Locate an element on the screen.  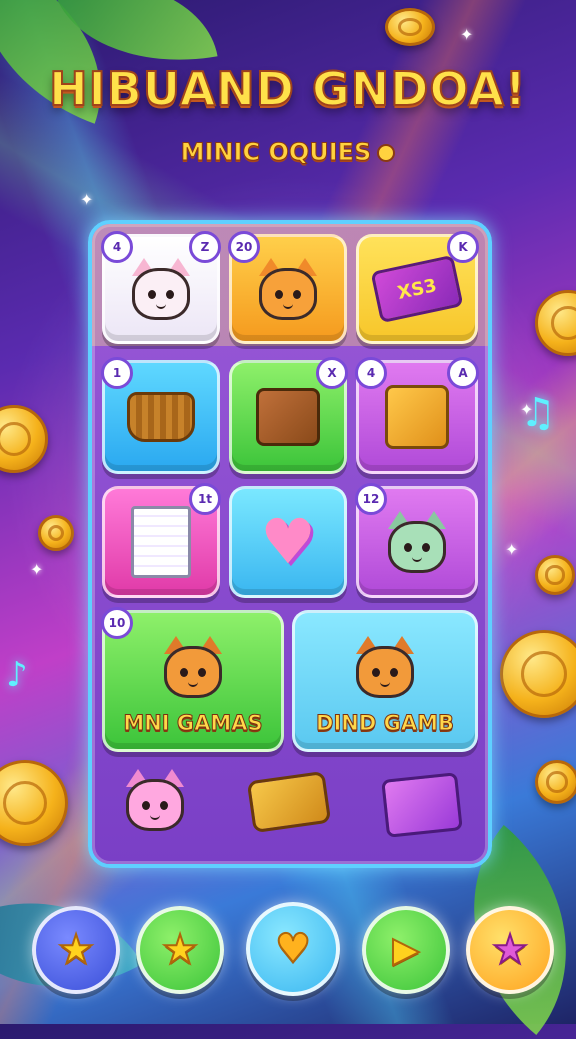
cube-icon is located at coordinates (417, 417).